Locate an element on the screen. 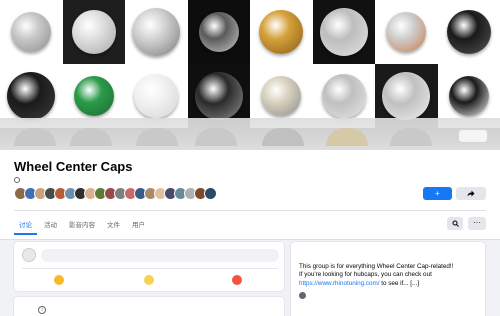 The image size is (500, 316). group-tabs: 讨论 活动 影音内容 文件 用户 is located at coordinates (82, 224).